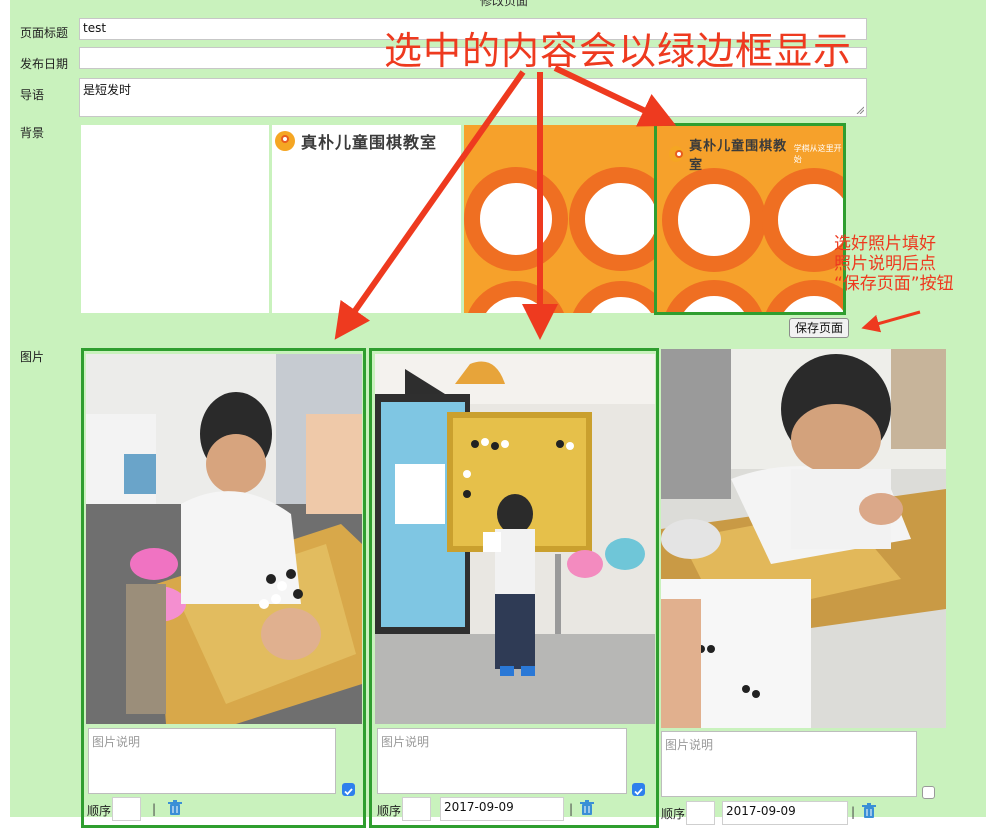  What do you see at coordinates (615, 96) in the screenshot?
I see `arrow-to-background` at bounding box center [615, 96].